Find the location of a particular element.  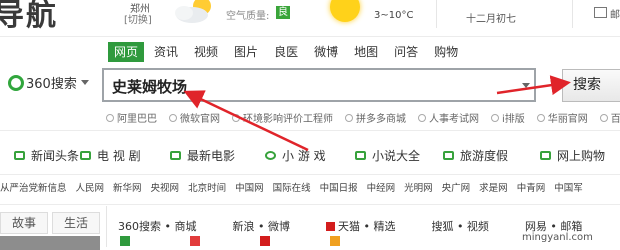

hot-search-link: 百度 is located at coordinates (609, 117).